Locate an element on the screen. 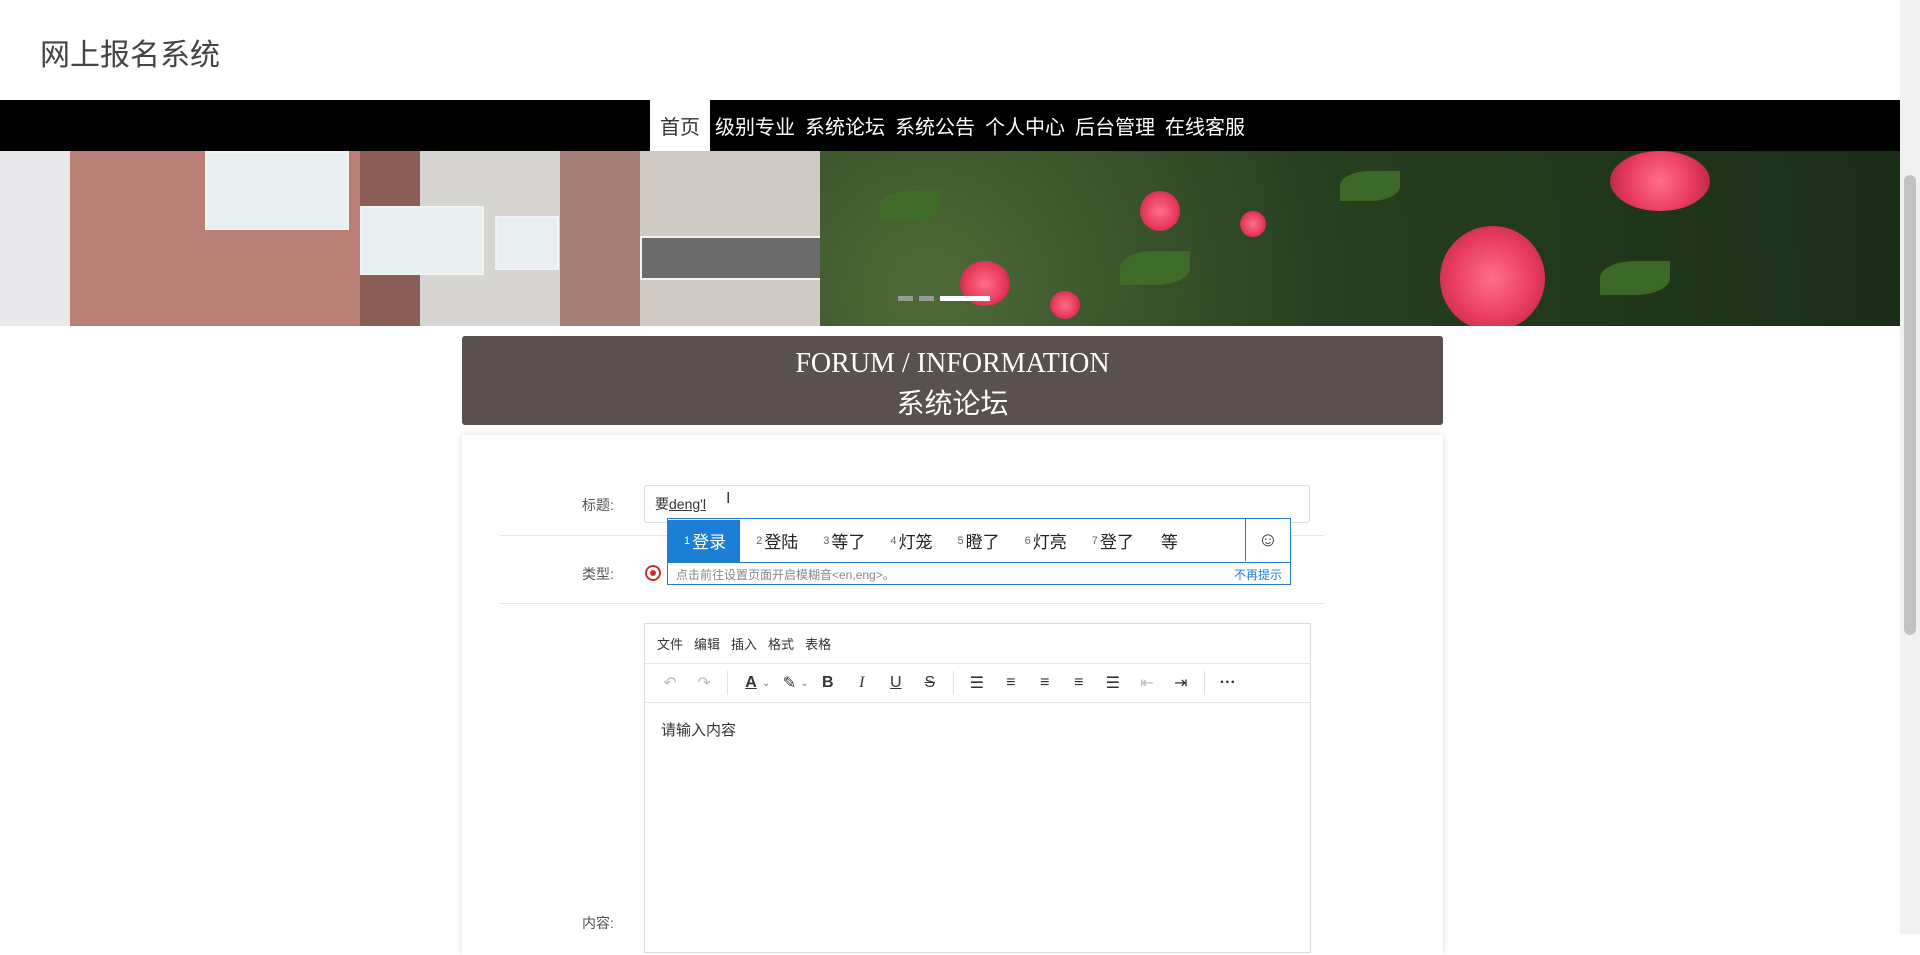 This screenshot has height=955, width=1920. ime-tip-bar: 点击前往设置页面开启模糊音<en,eng>。 不再提示 is located at coordinates (979, 574).